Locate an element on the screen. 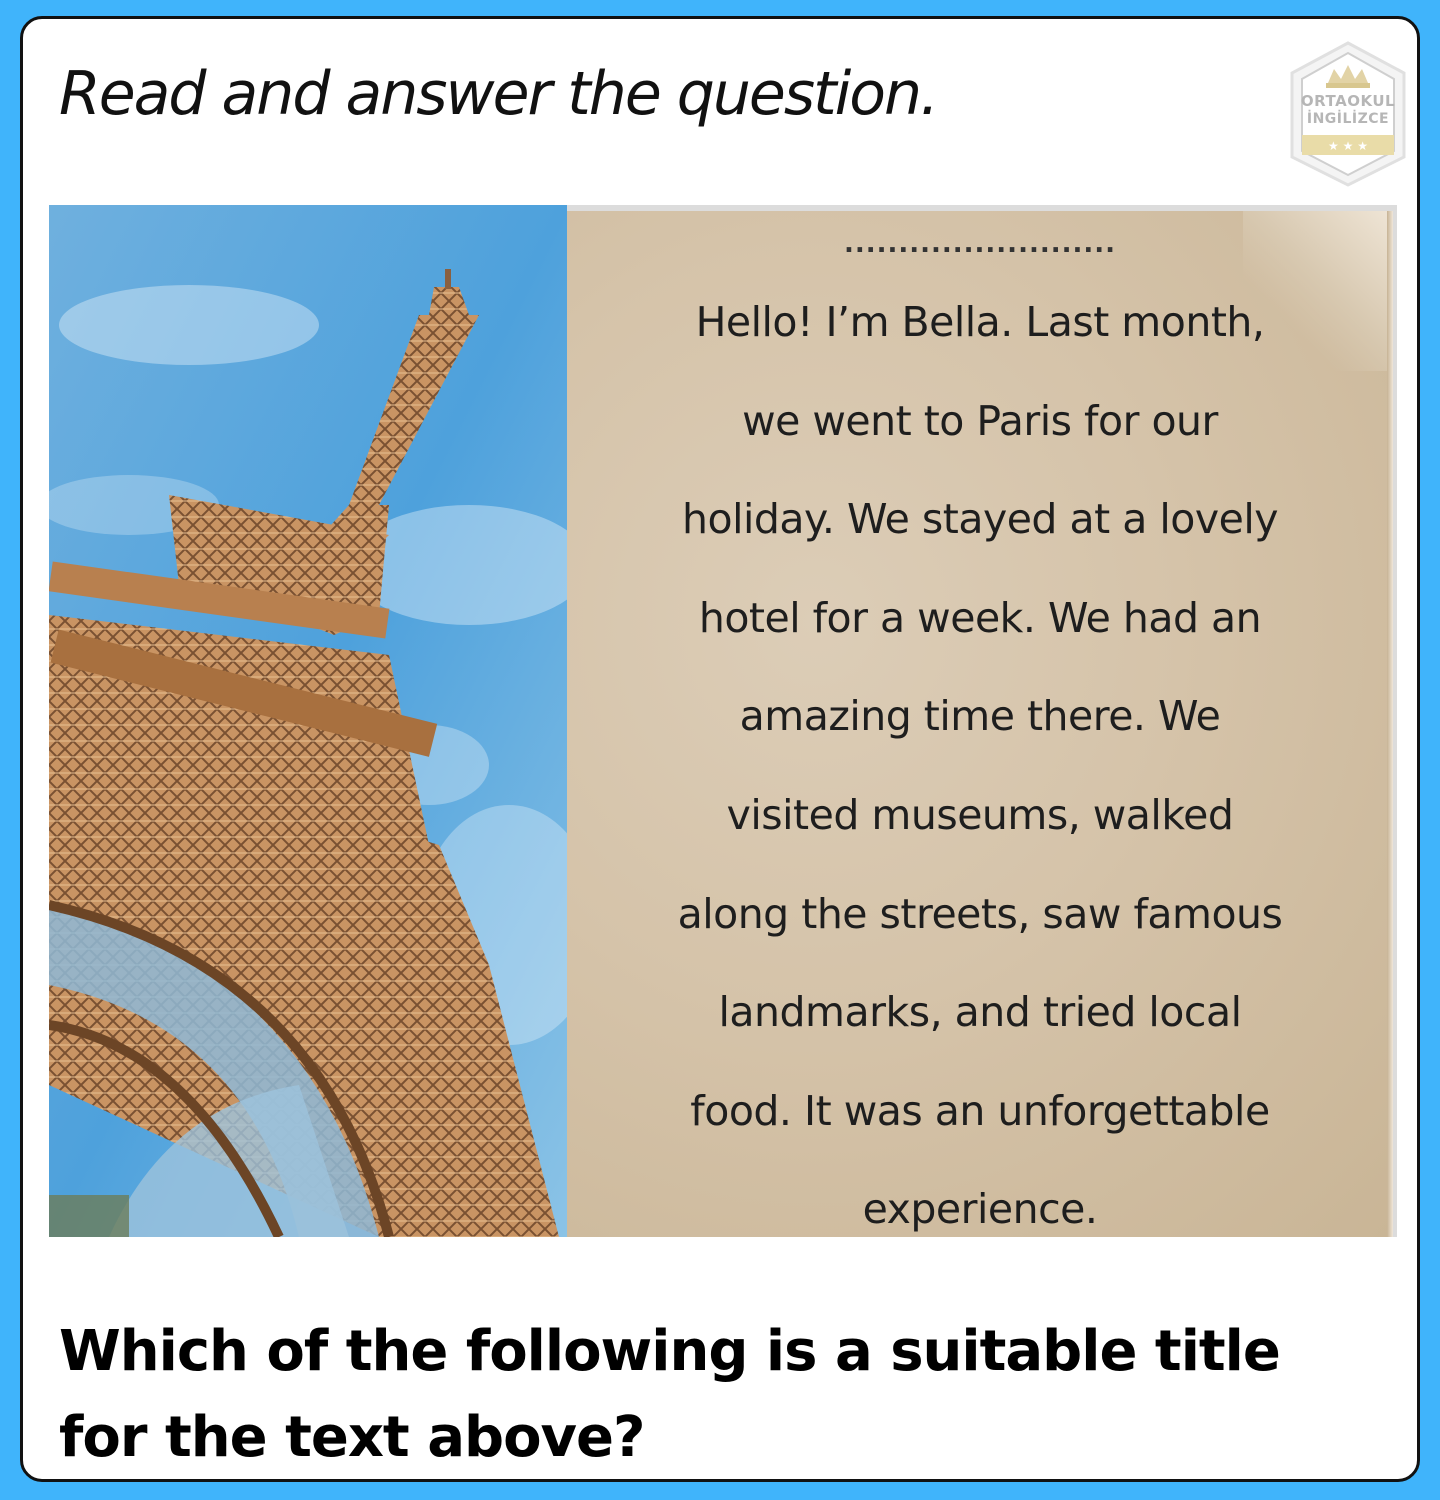  passage-line: visited museums, walked is located at coordinates (980, 814).